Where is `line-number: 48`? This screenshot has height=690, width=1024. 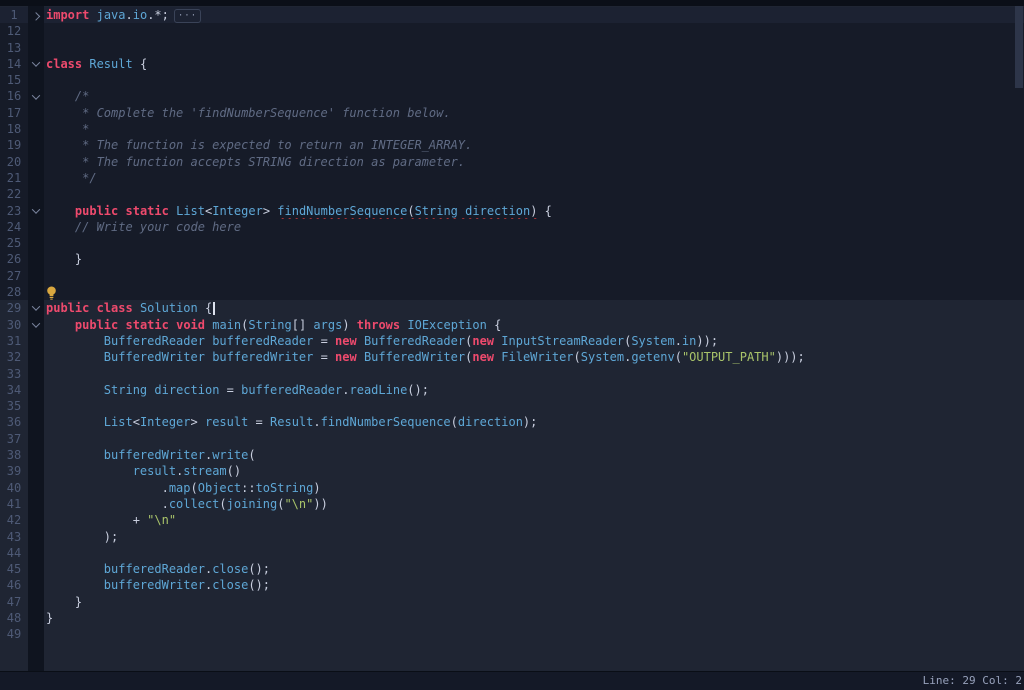
line-number: 48 is located at coordinates (14, 618).